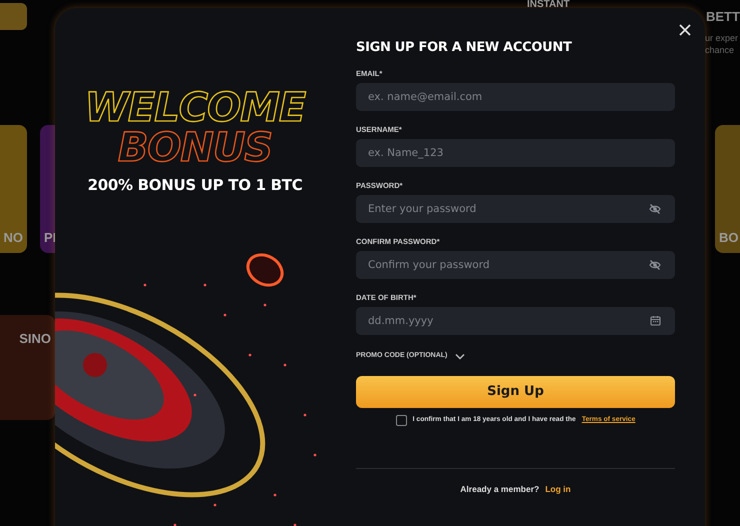 Image resolution: width=740 pixels, height=526 pixels. What do you see at coordinates (460, 356) in the screenshot?
I see `chevron-icon` at bounding box center [460, 356].